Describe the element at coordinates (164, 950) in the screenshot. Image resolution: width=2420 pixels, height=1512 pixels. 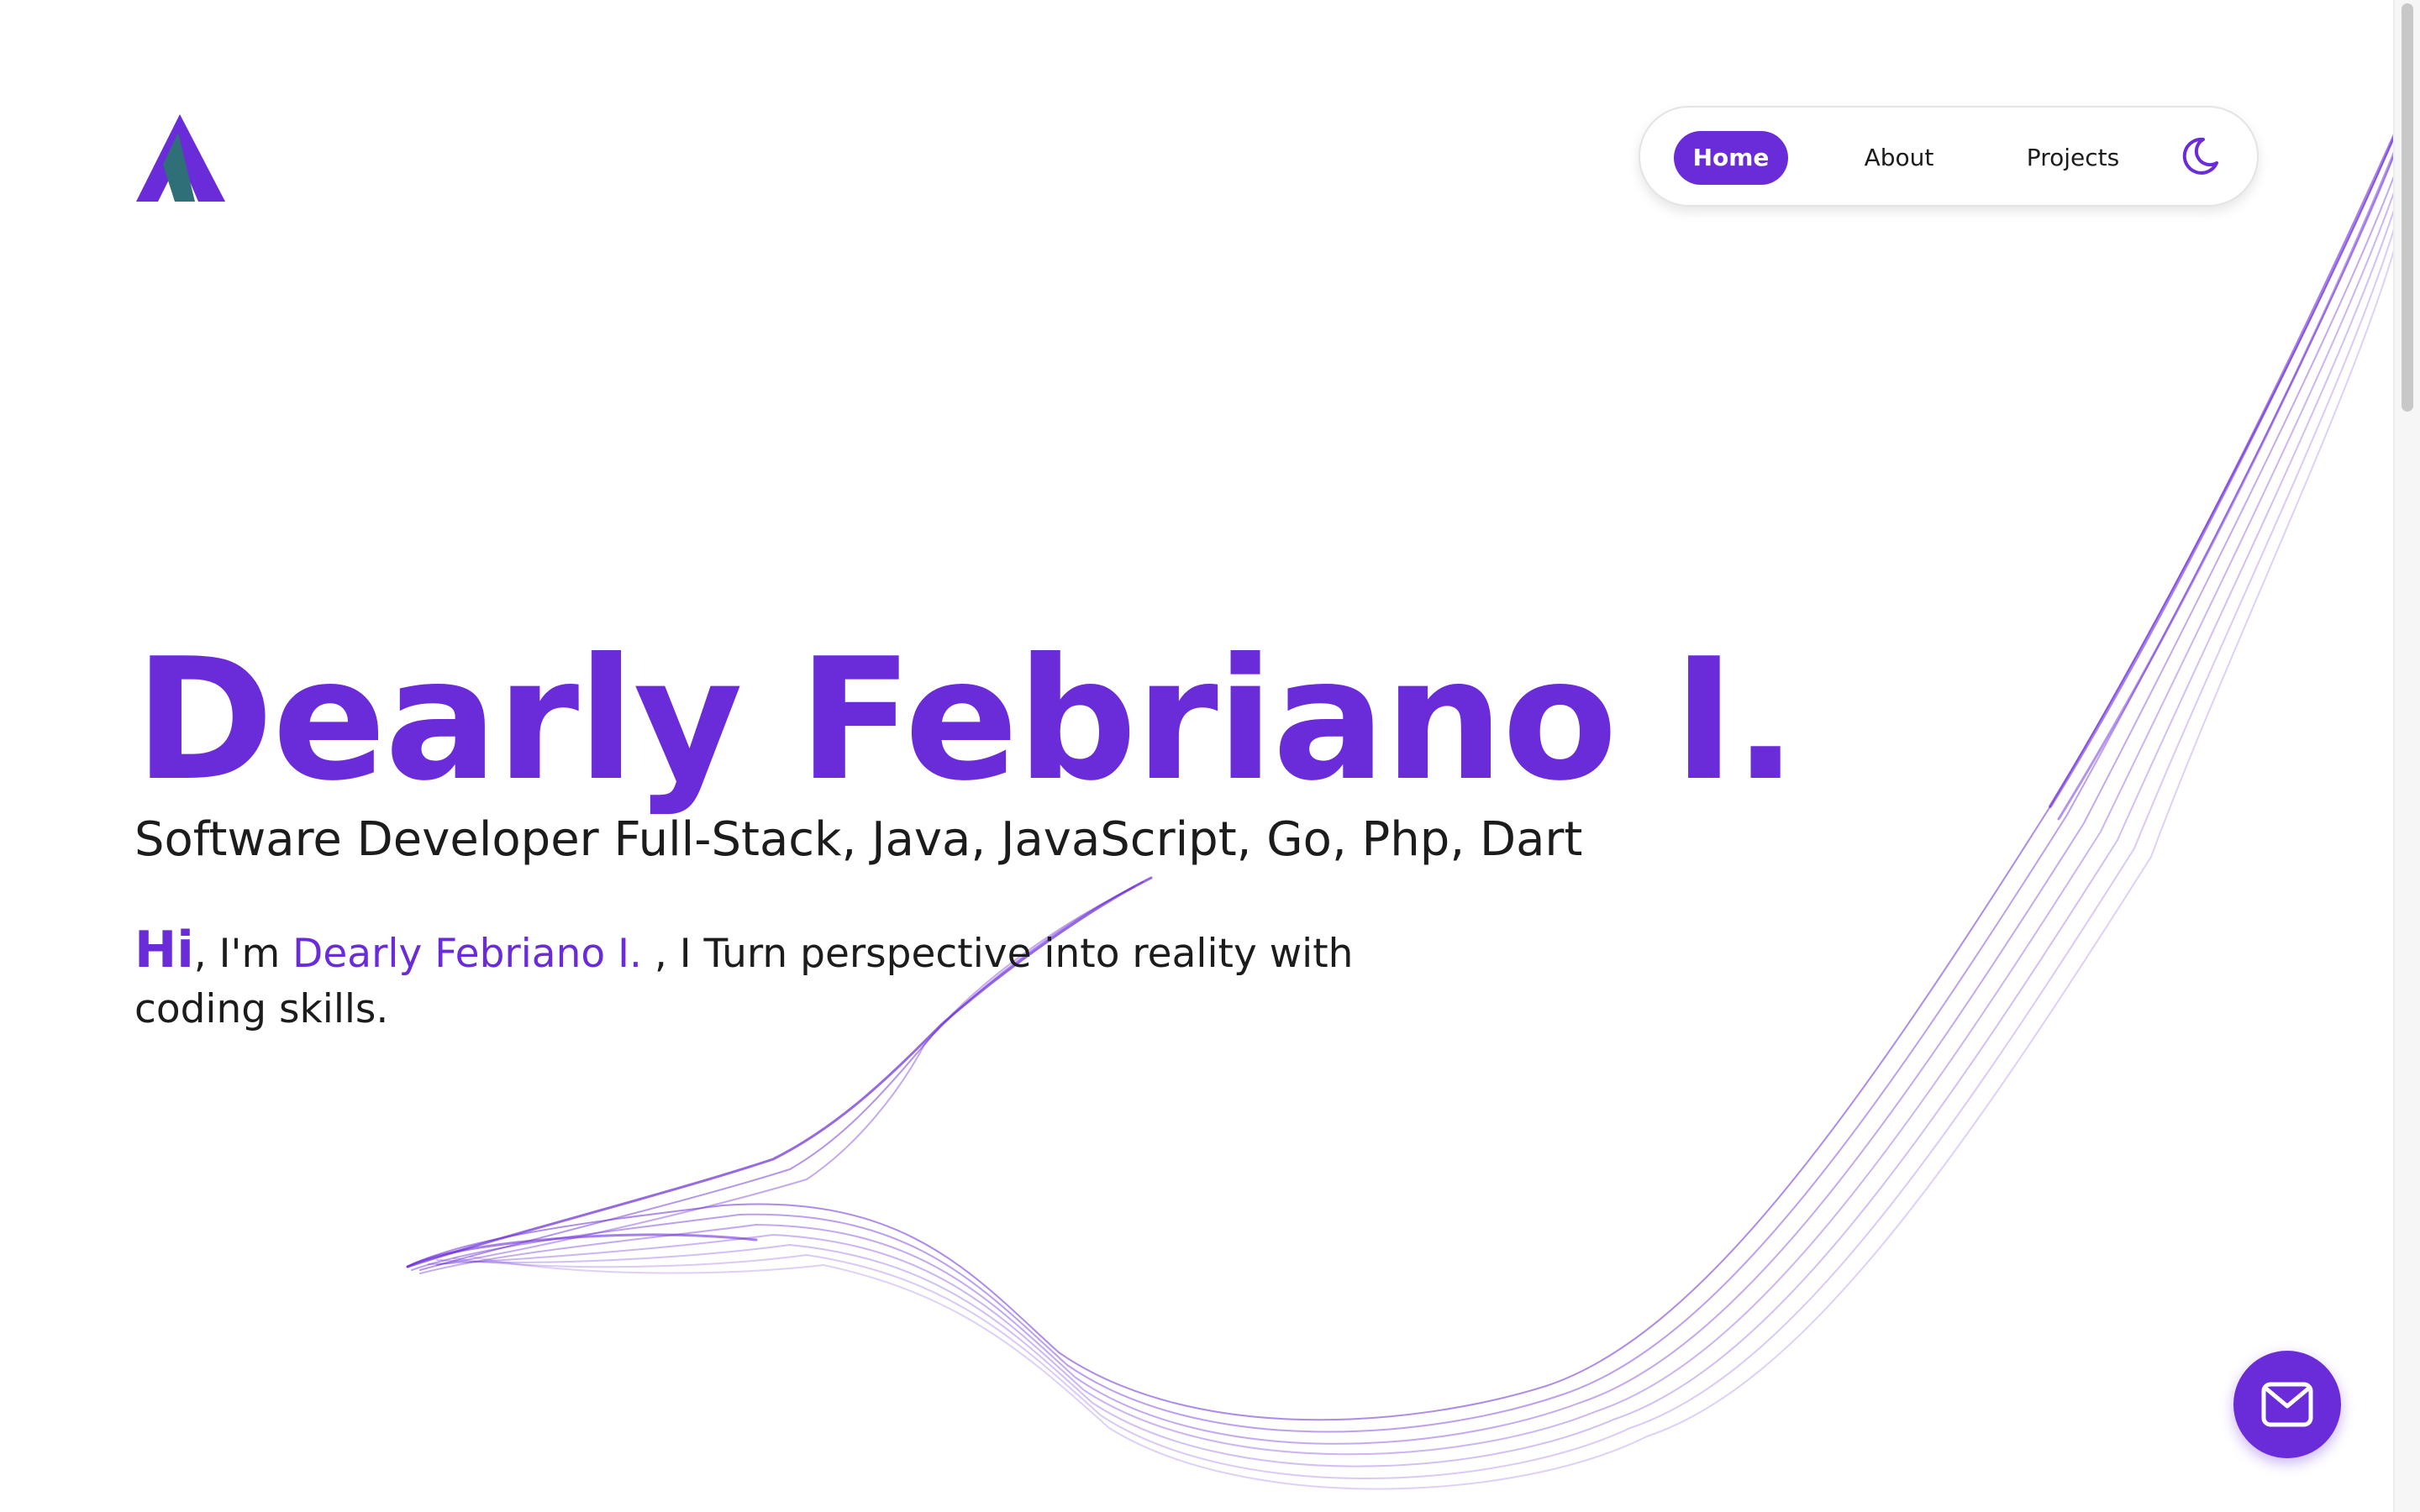
I see `intro-greeting: Hi` at that location.